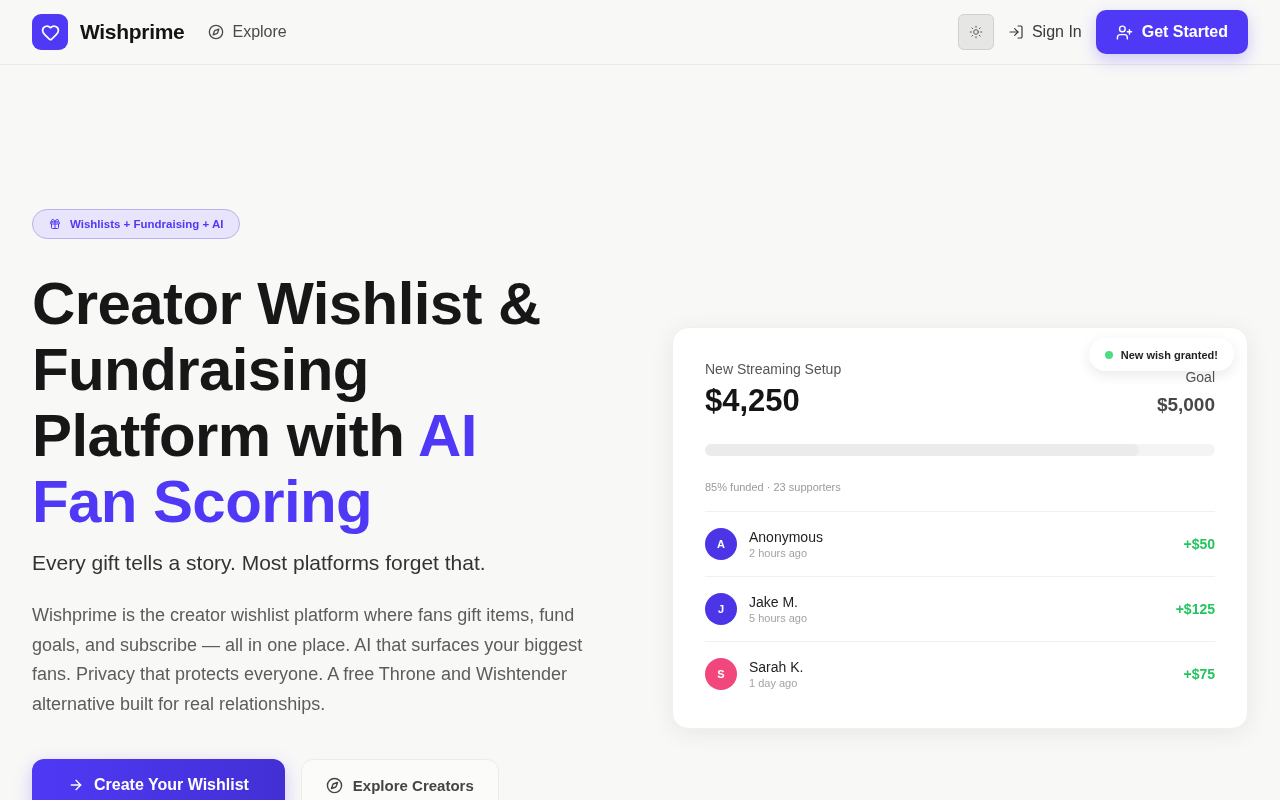  What do you see at coordinates (779, 618) in the screenshot?
I see `donation-time: 5 hours ago` at bounding box center [779, 618].